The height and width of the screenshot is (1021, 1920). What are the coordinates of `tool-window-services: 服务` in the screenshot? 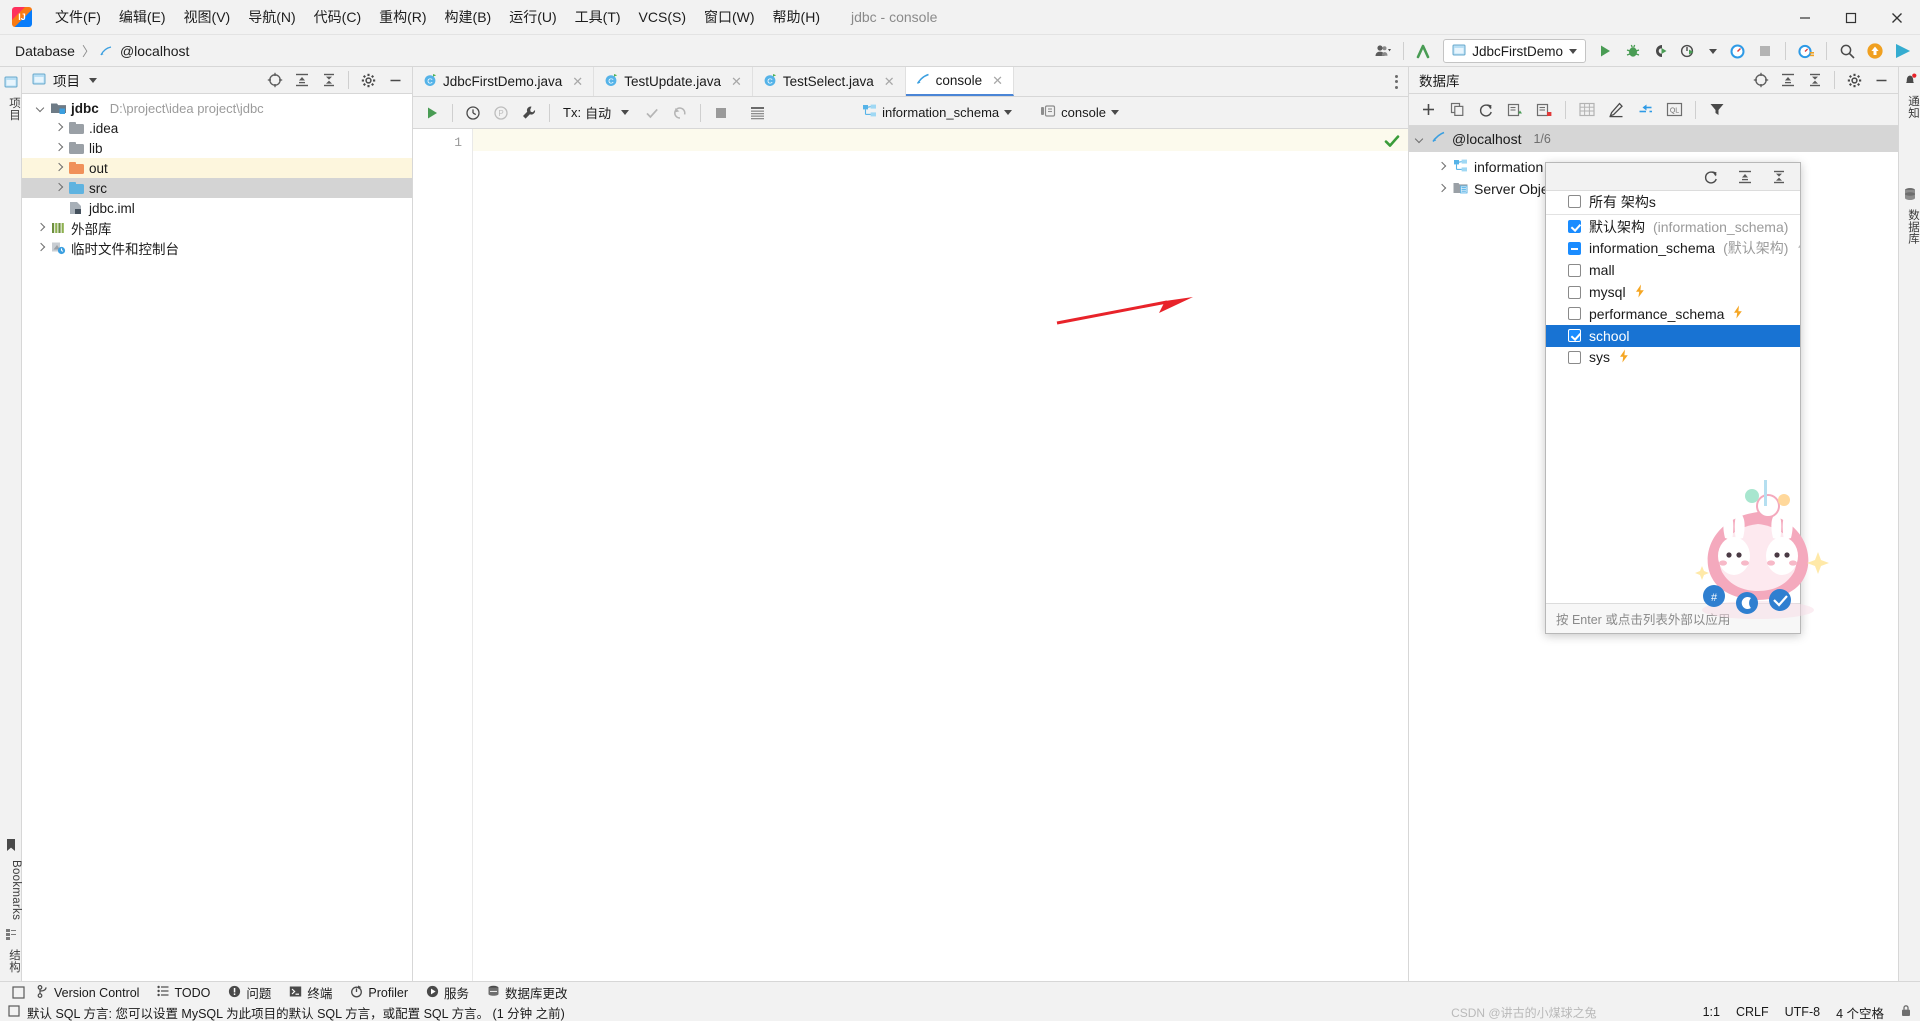 It's located at (447, 992).